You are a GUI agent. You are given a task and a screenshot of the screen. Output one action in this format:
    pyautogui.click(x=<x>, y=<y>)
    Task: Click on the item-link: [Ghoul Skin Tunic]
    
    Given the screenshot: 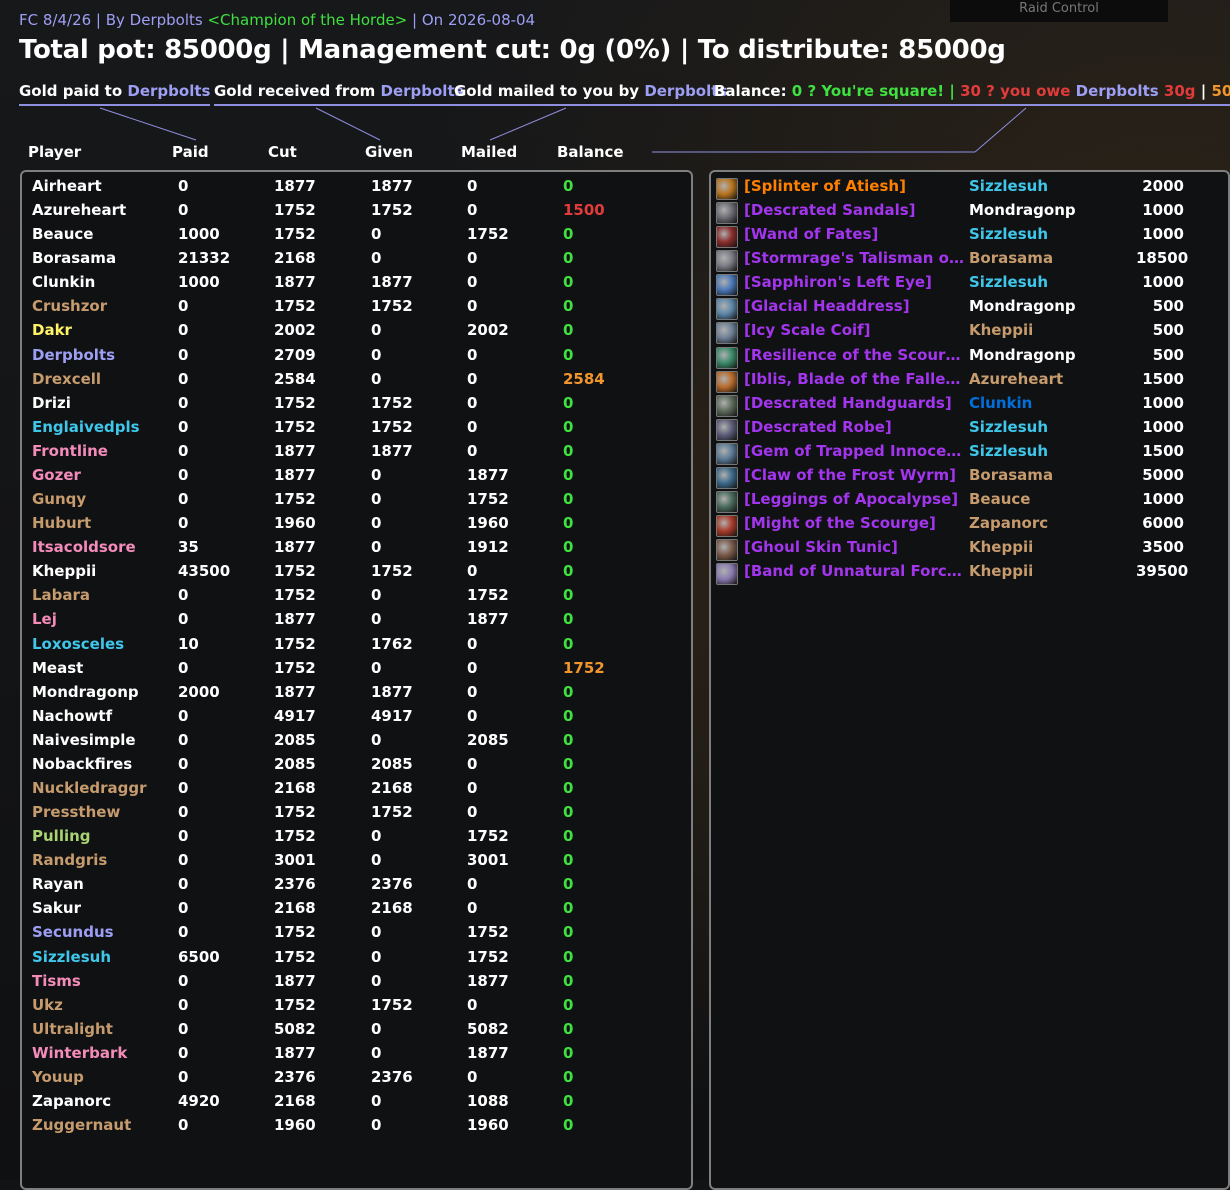 What is the action you would take?
    pyautogui.click(x=854, y=547)
    